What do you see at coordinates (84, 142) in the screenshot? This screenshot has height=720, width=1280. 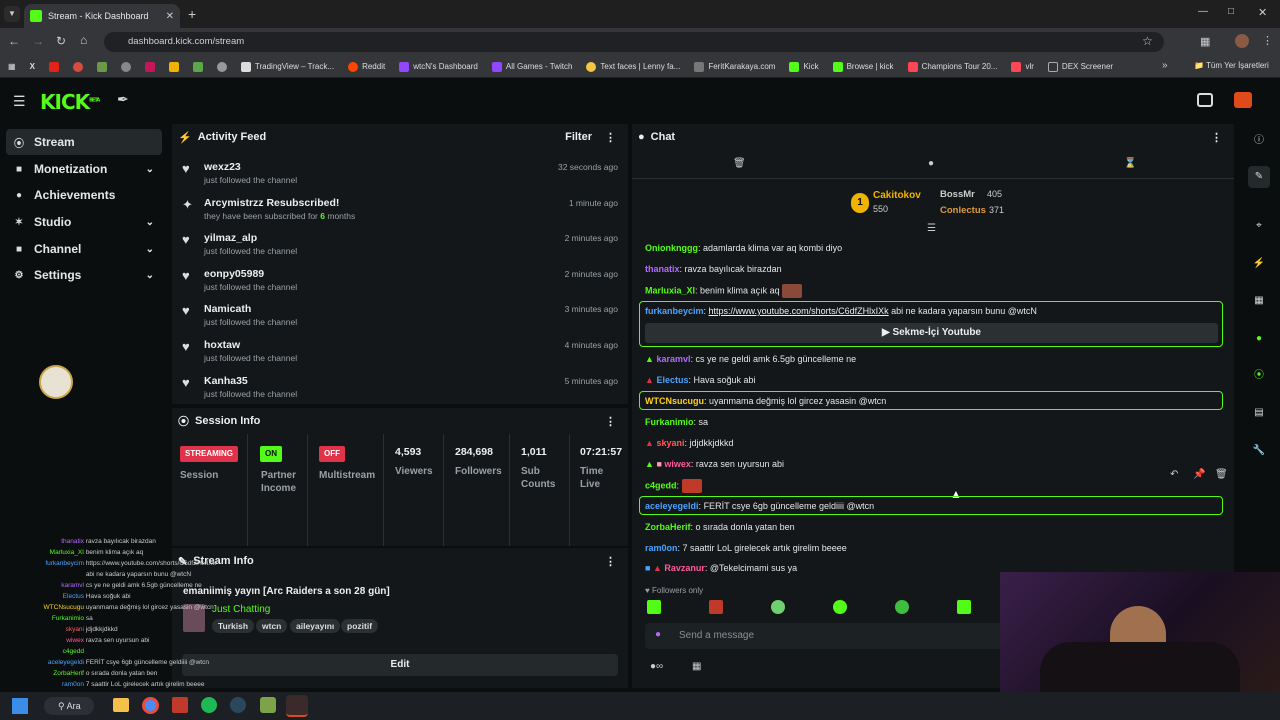 I see `sidebar-item-stream: ⦿ Stream` at bounding box center [84, 142].